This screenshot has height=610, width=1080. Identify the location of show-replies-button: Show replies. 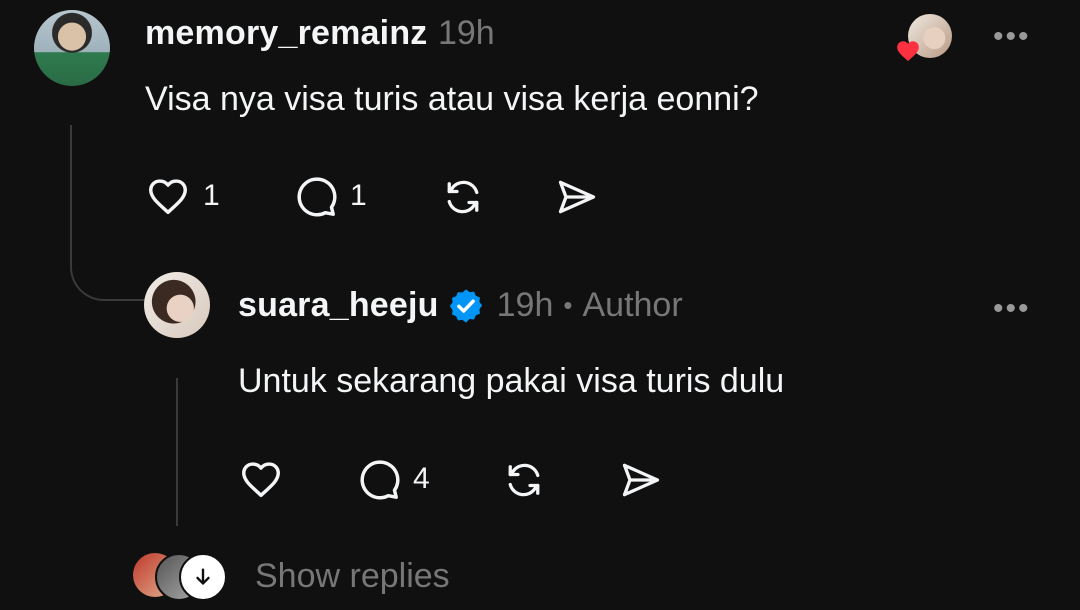
(352, 576).